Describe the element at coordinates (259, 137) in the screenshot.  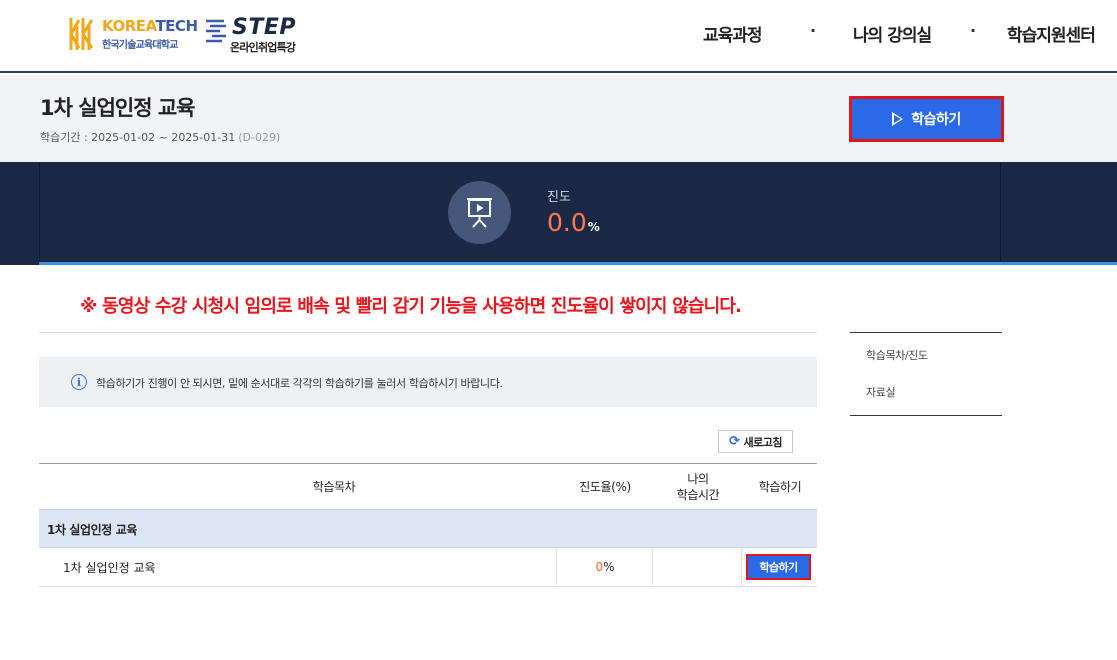
I see `dday-badge: (D-029)` at that location.